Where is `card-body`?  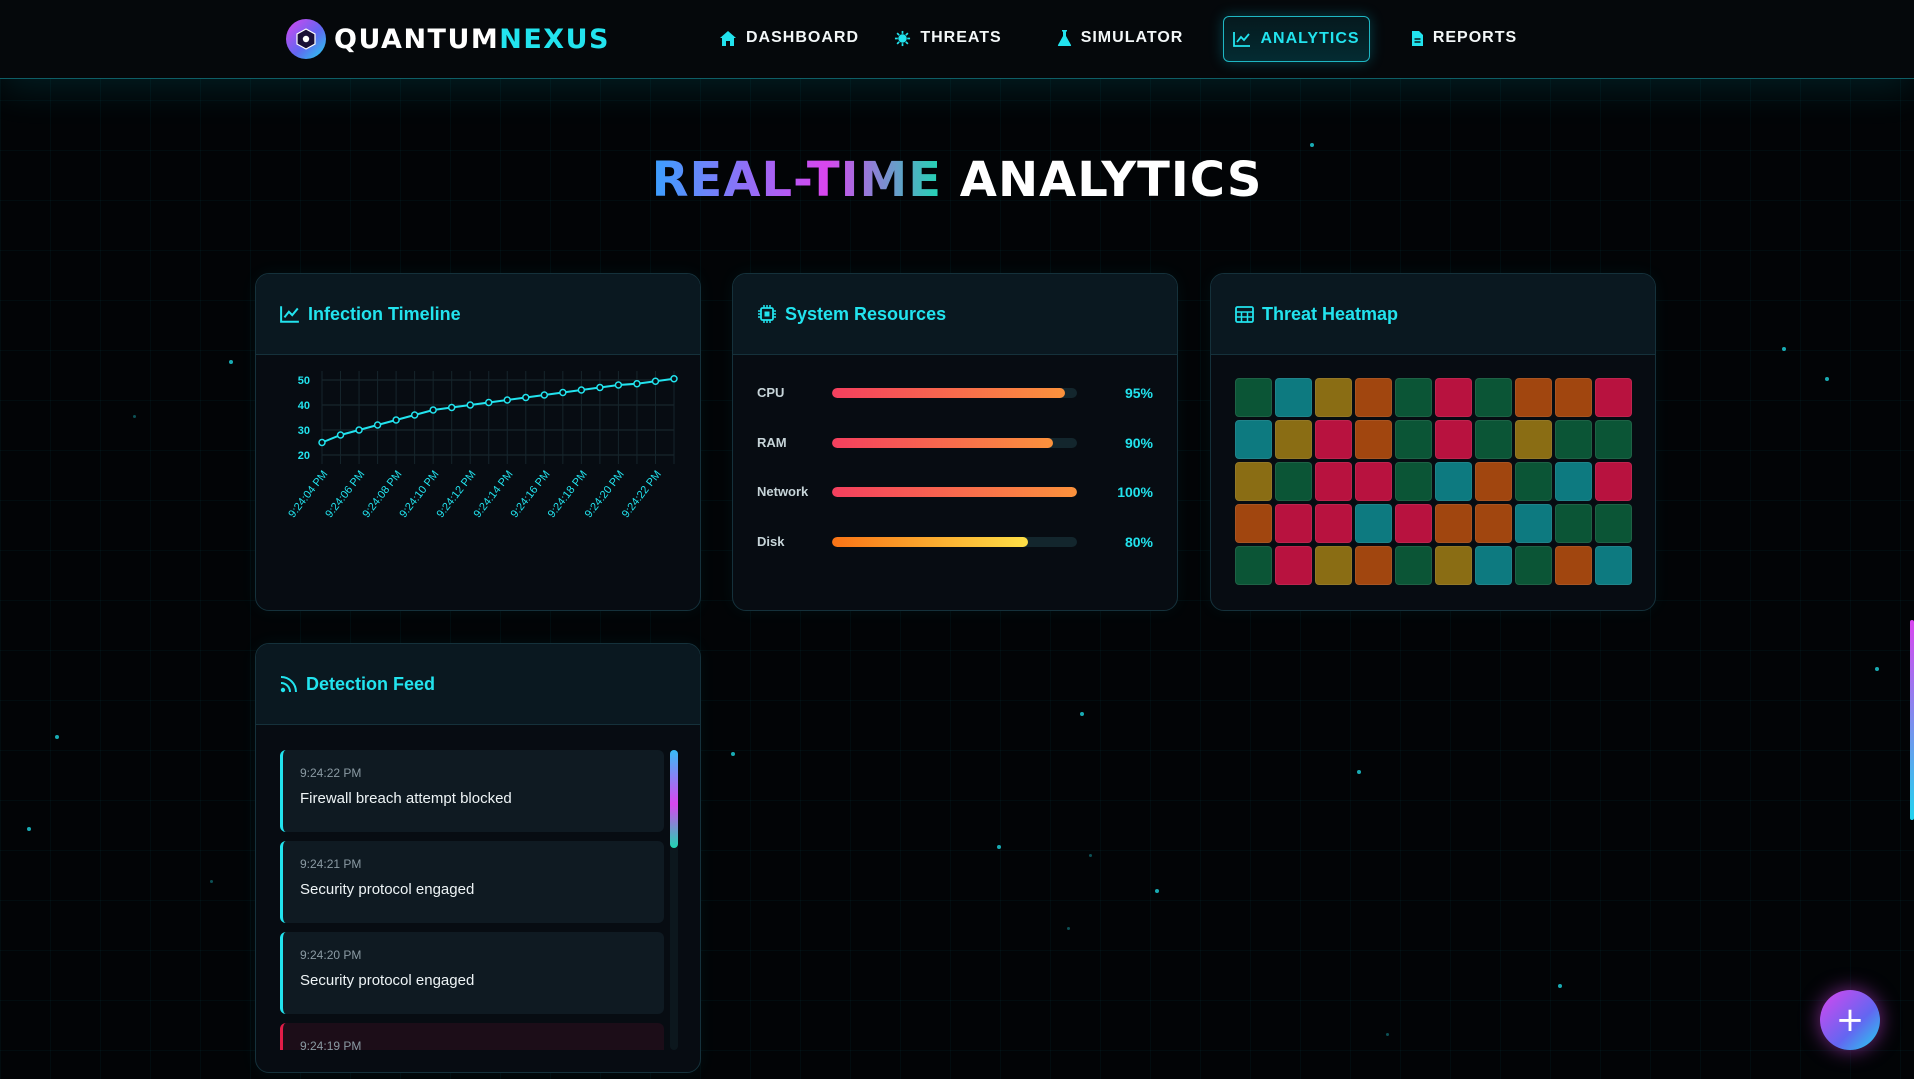 card-body is located at coordinates (1433, 482).